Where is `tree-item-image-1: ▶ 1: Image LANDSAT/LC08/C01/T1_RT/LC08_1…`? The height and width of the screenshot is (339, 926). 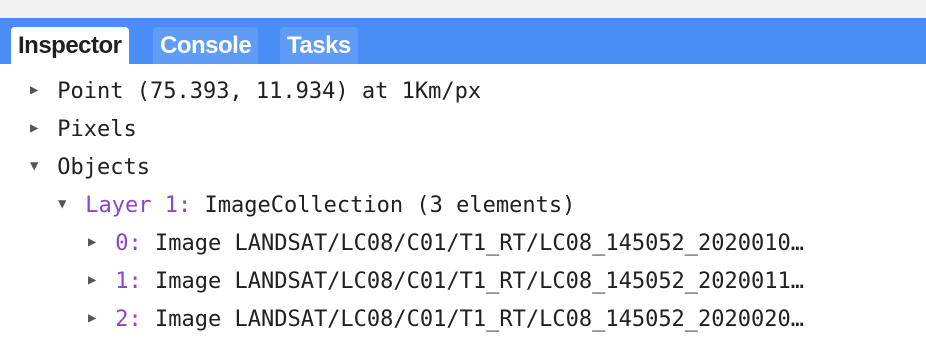
tree-item-image-1: ▶ 1: Image LANDSAT/LC08/C01/T1_RT/LC08_1… is located at coordinates (446, 282).